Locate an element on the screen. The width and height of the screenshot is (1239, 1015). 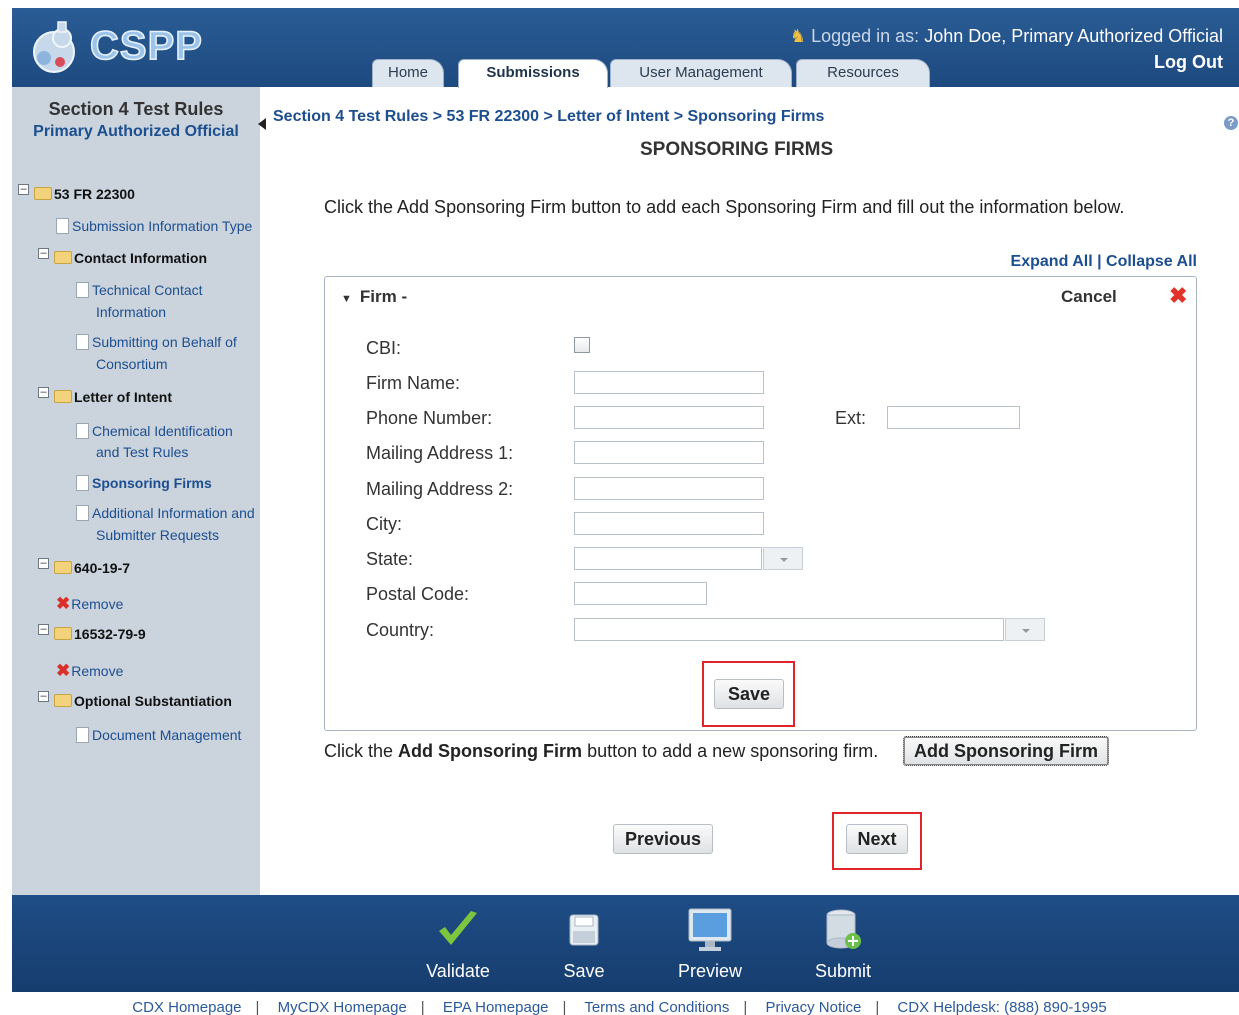
tree-optional-substantiation: Optional Substantiation is located at coordinates (143, 701).